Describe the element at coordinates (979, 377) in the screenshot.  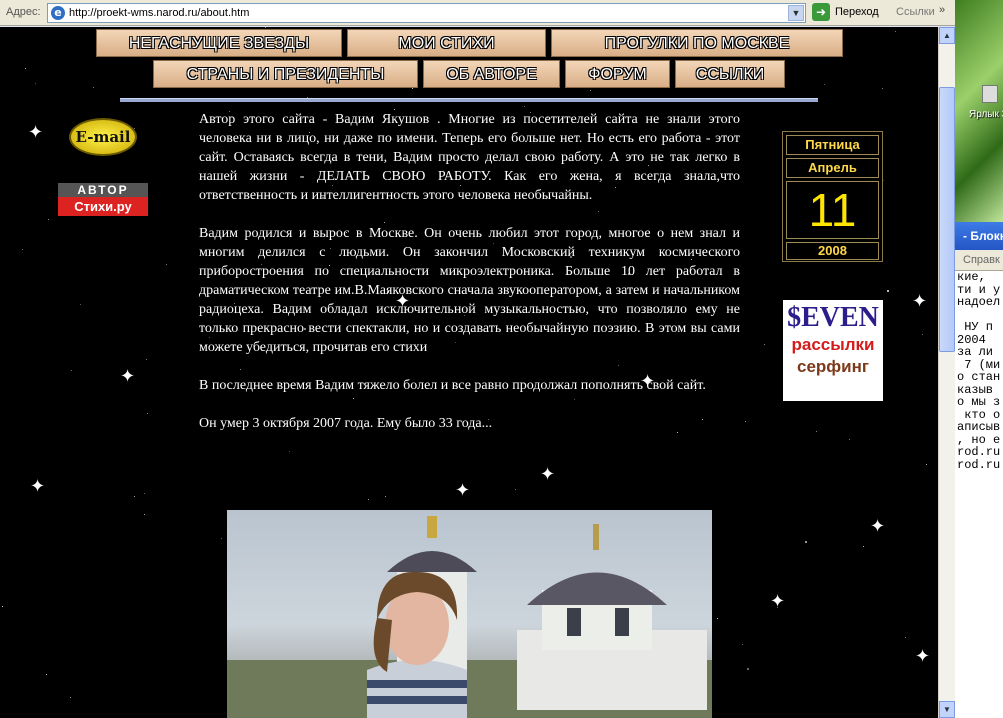
I see `notepad-line: о стан` at that location.